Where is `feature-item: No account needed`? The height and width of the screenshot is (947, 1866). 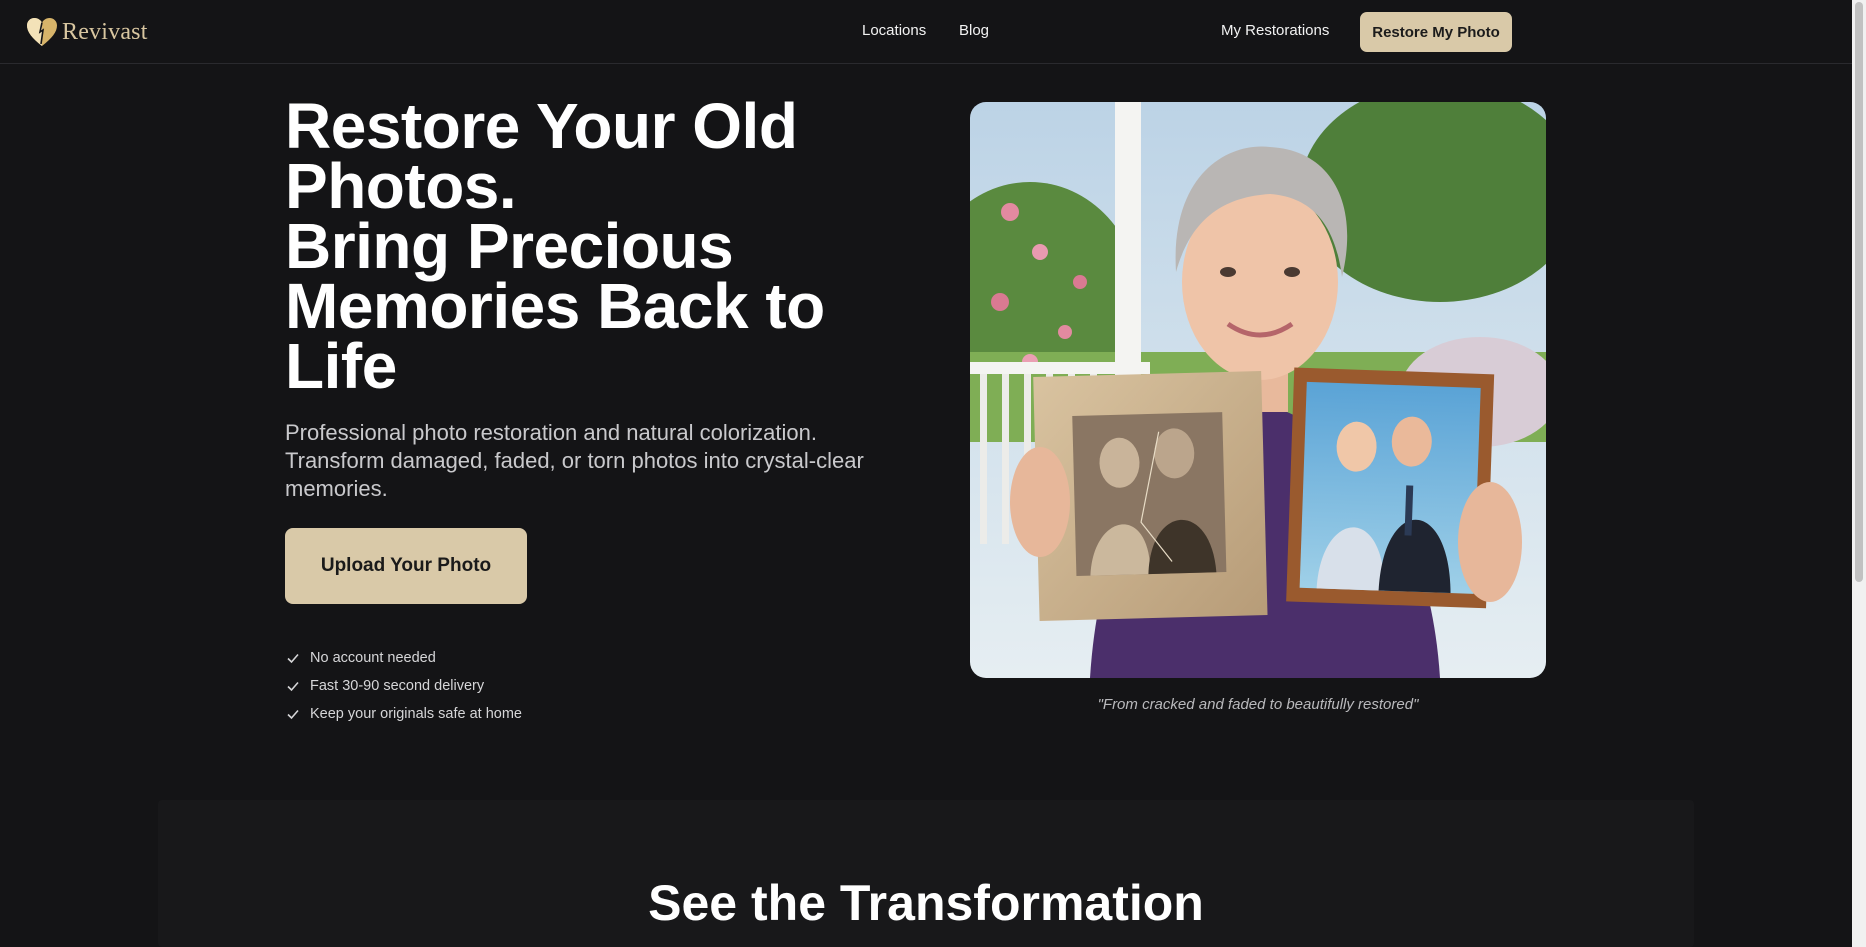 feature-item: No account needed is located at coordinates (404, 658).